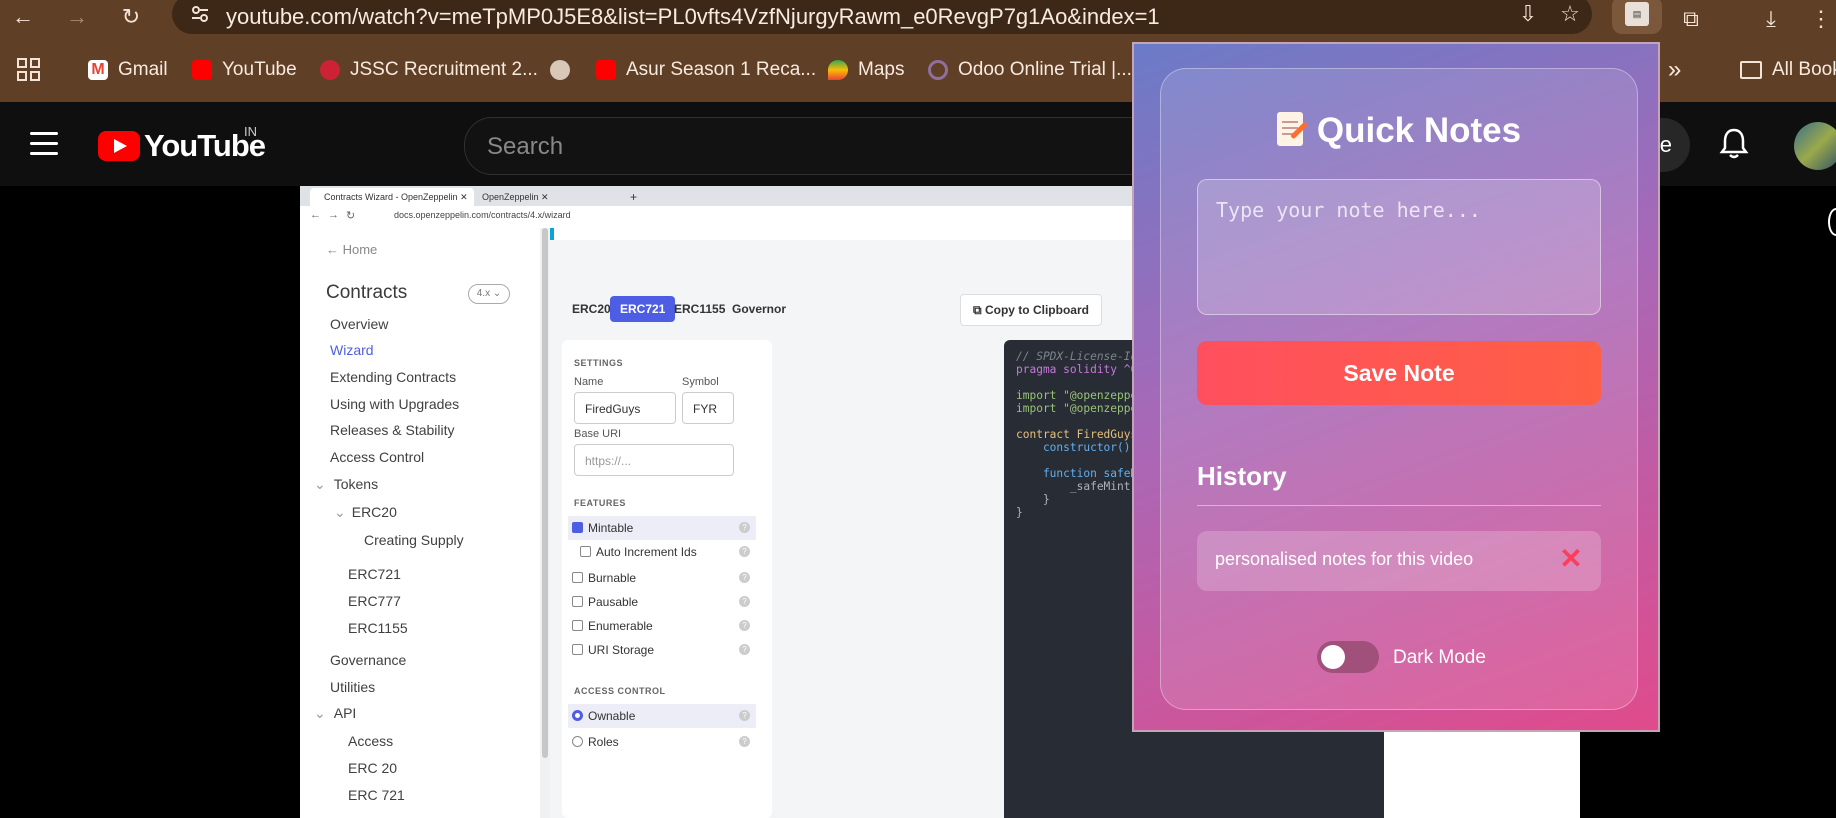 This screenshot has width=1836, height=818. What do you see at coordinates (815, 146) in the screenshot?
I see `search-input: Search` at bounding box center [815, 146].